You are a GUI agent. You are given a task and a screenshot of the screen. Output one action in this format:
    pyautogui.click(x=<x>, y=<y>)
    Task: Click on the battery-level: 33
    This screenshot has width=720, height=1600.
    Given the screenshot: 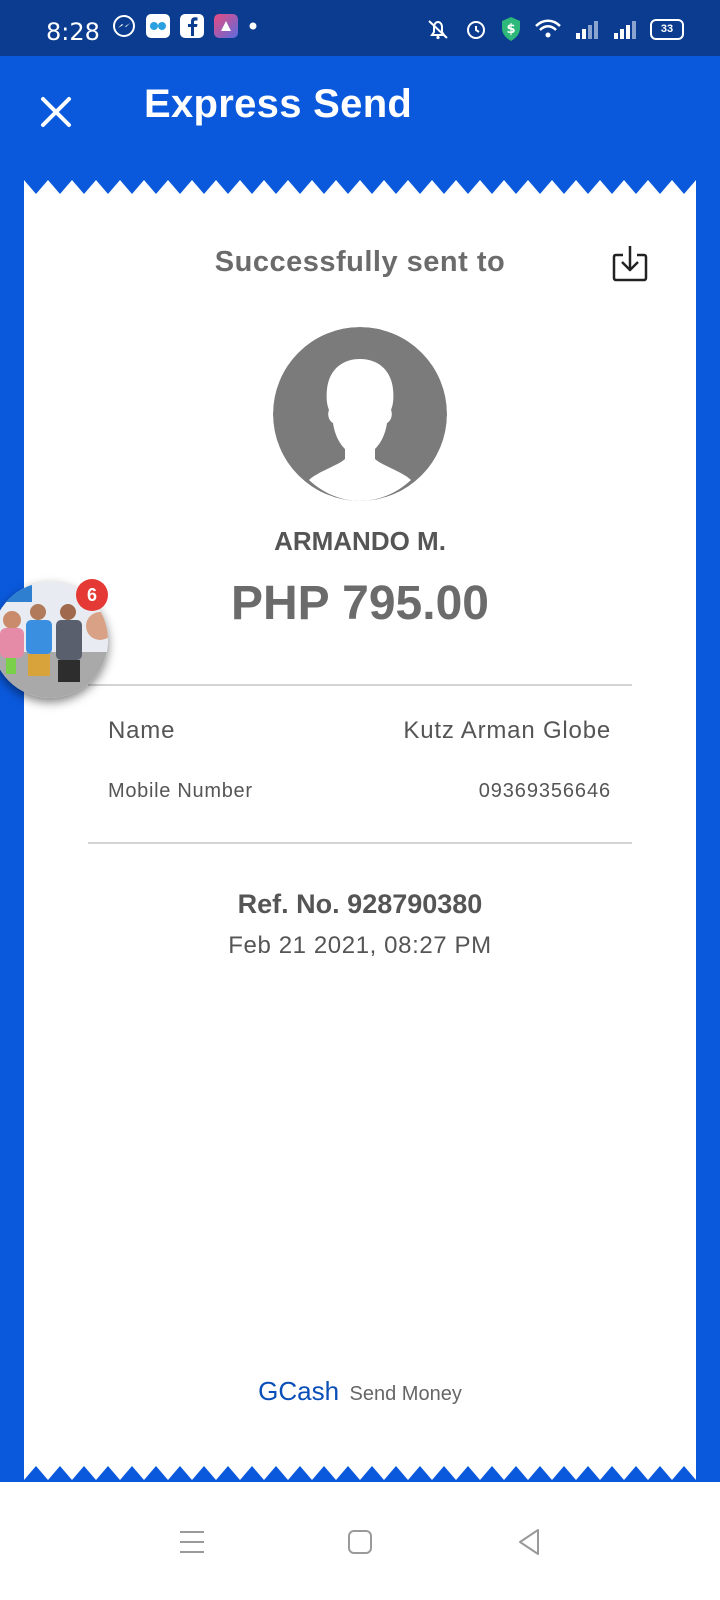 What is the action you would take?
    pyautogui.click(x=667, y=29)
    